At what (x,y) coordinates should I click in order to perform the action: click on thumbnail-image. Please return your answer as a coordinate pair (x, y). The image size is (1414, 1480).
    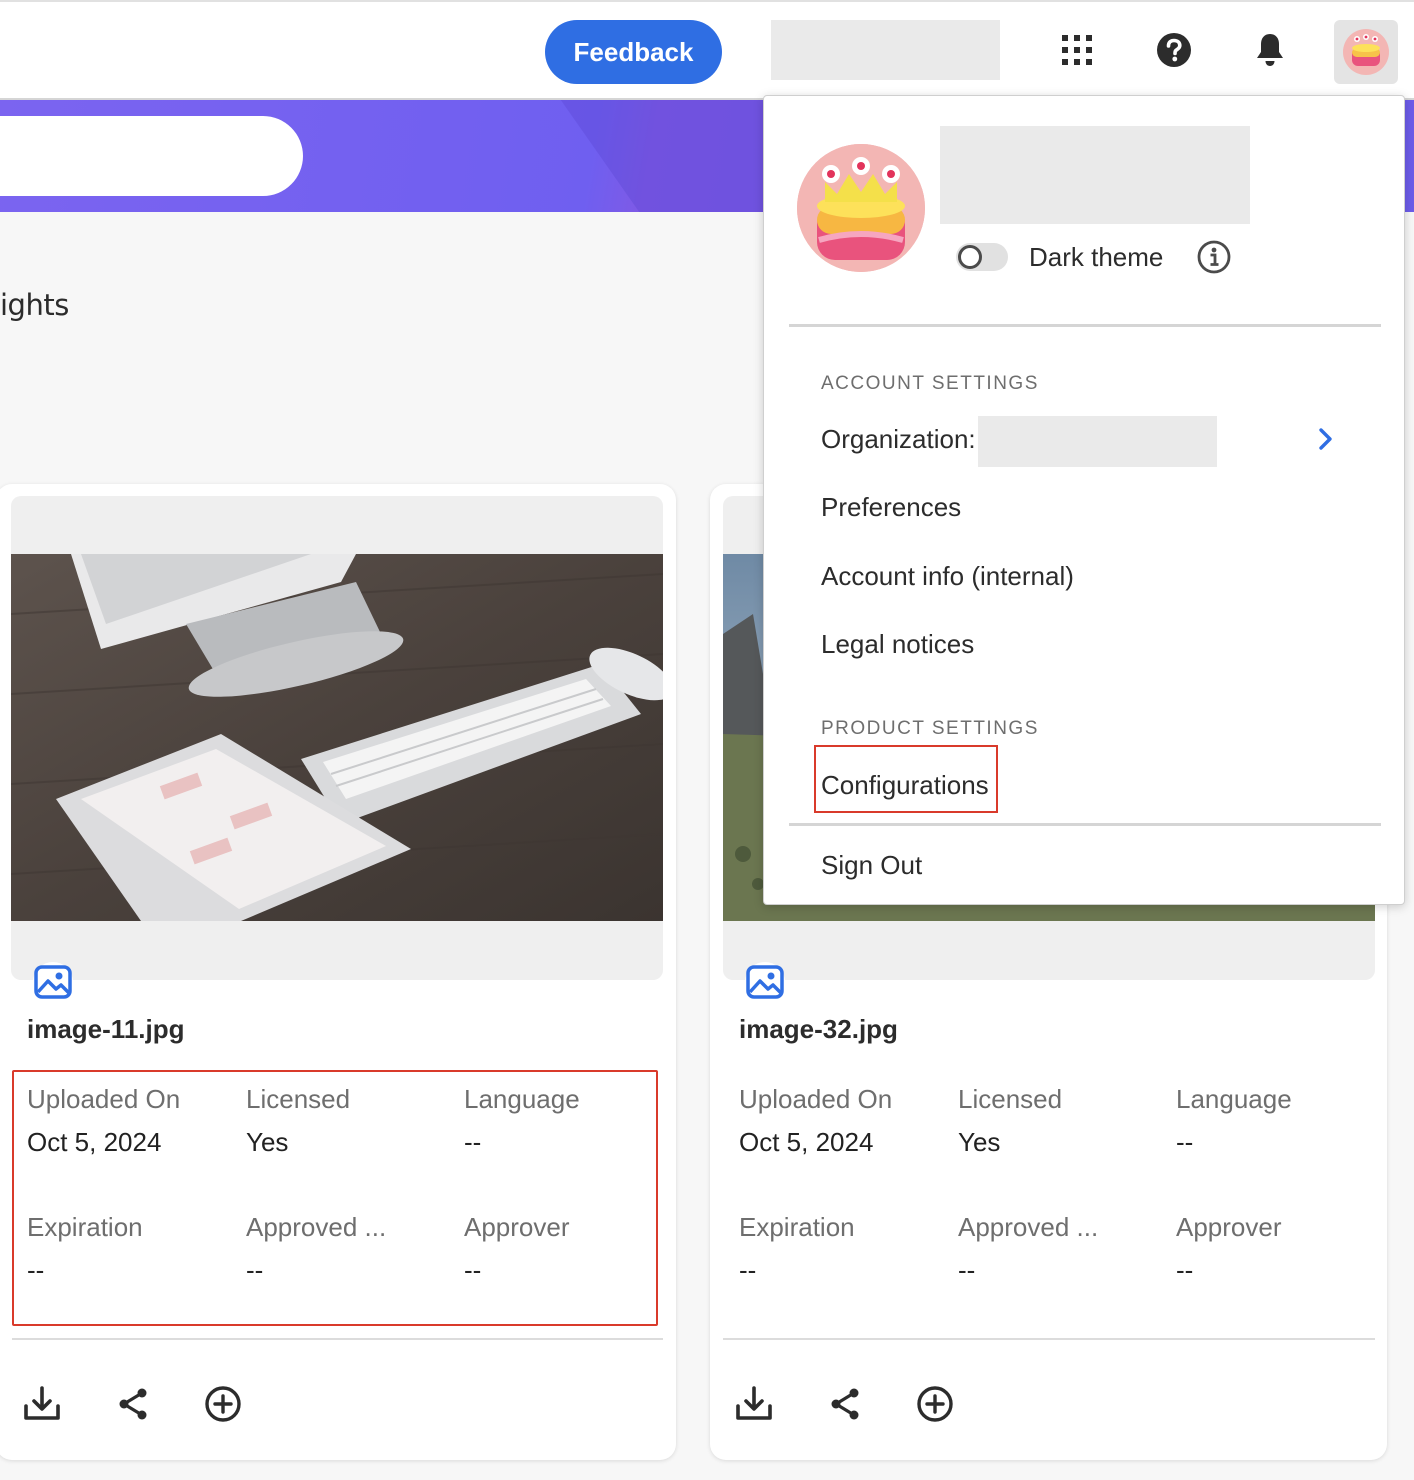
    Looking at the image, I should click on (337, 737).